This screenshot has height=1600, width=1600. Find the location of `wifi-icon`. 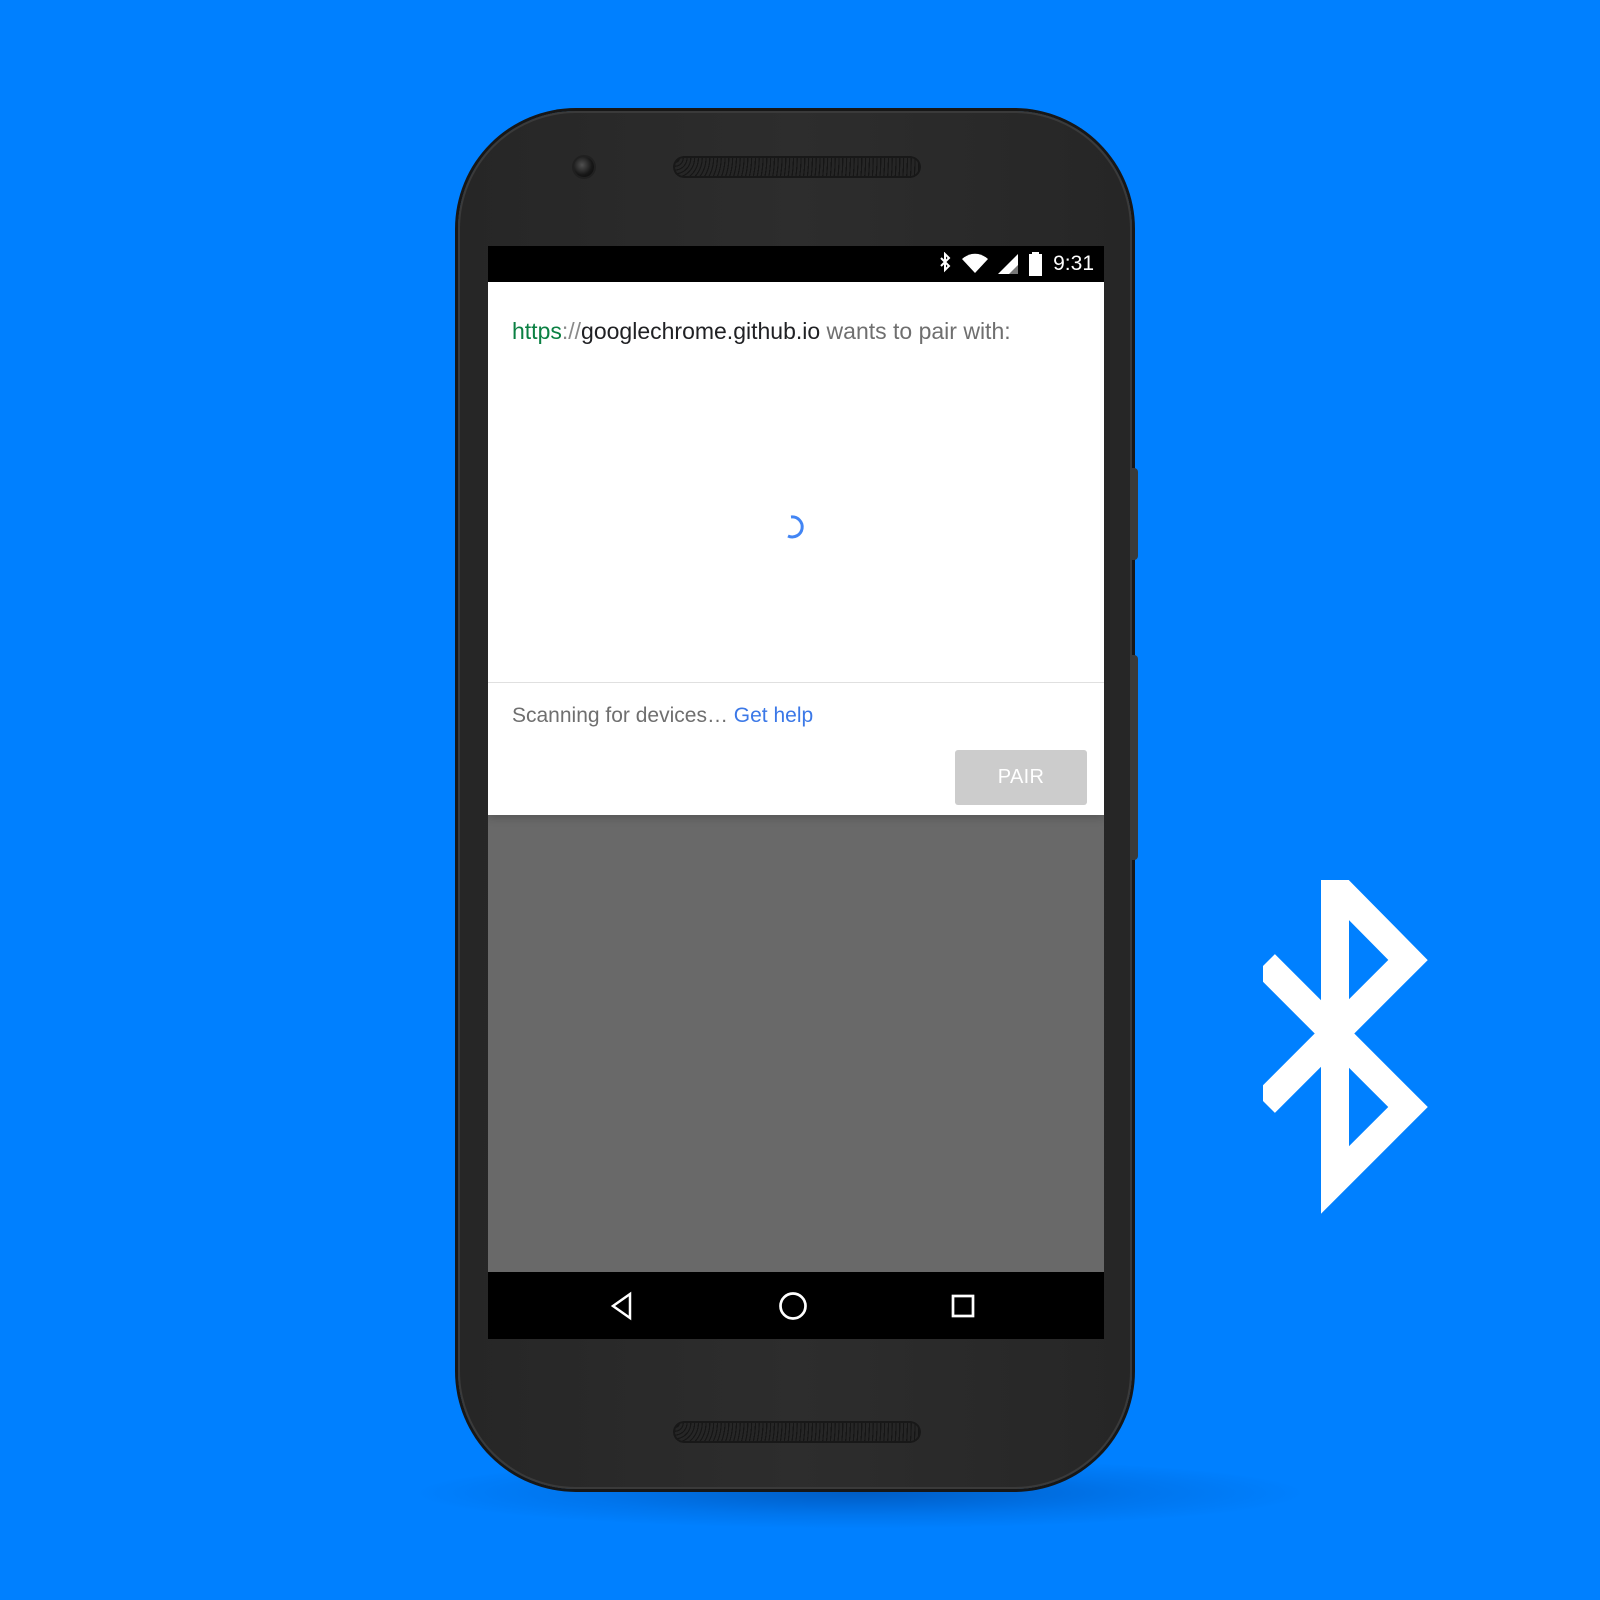

wifi-icon is located at coordinates (975, 264).